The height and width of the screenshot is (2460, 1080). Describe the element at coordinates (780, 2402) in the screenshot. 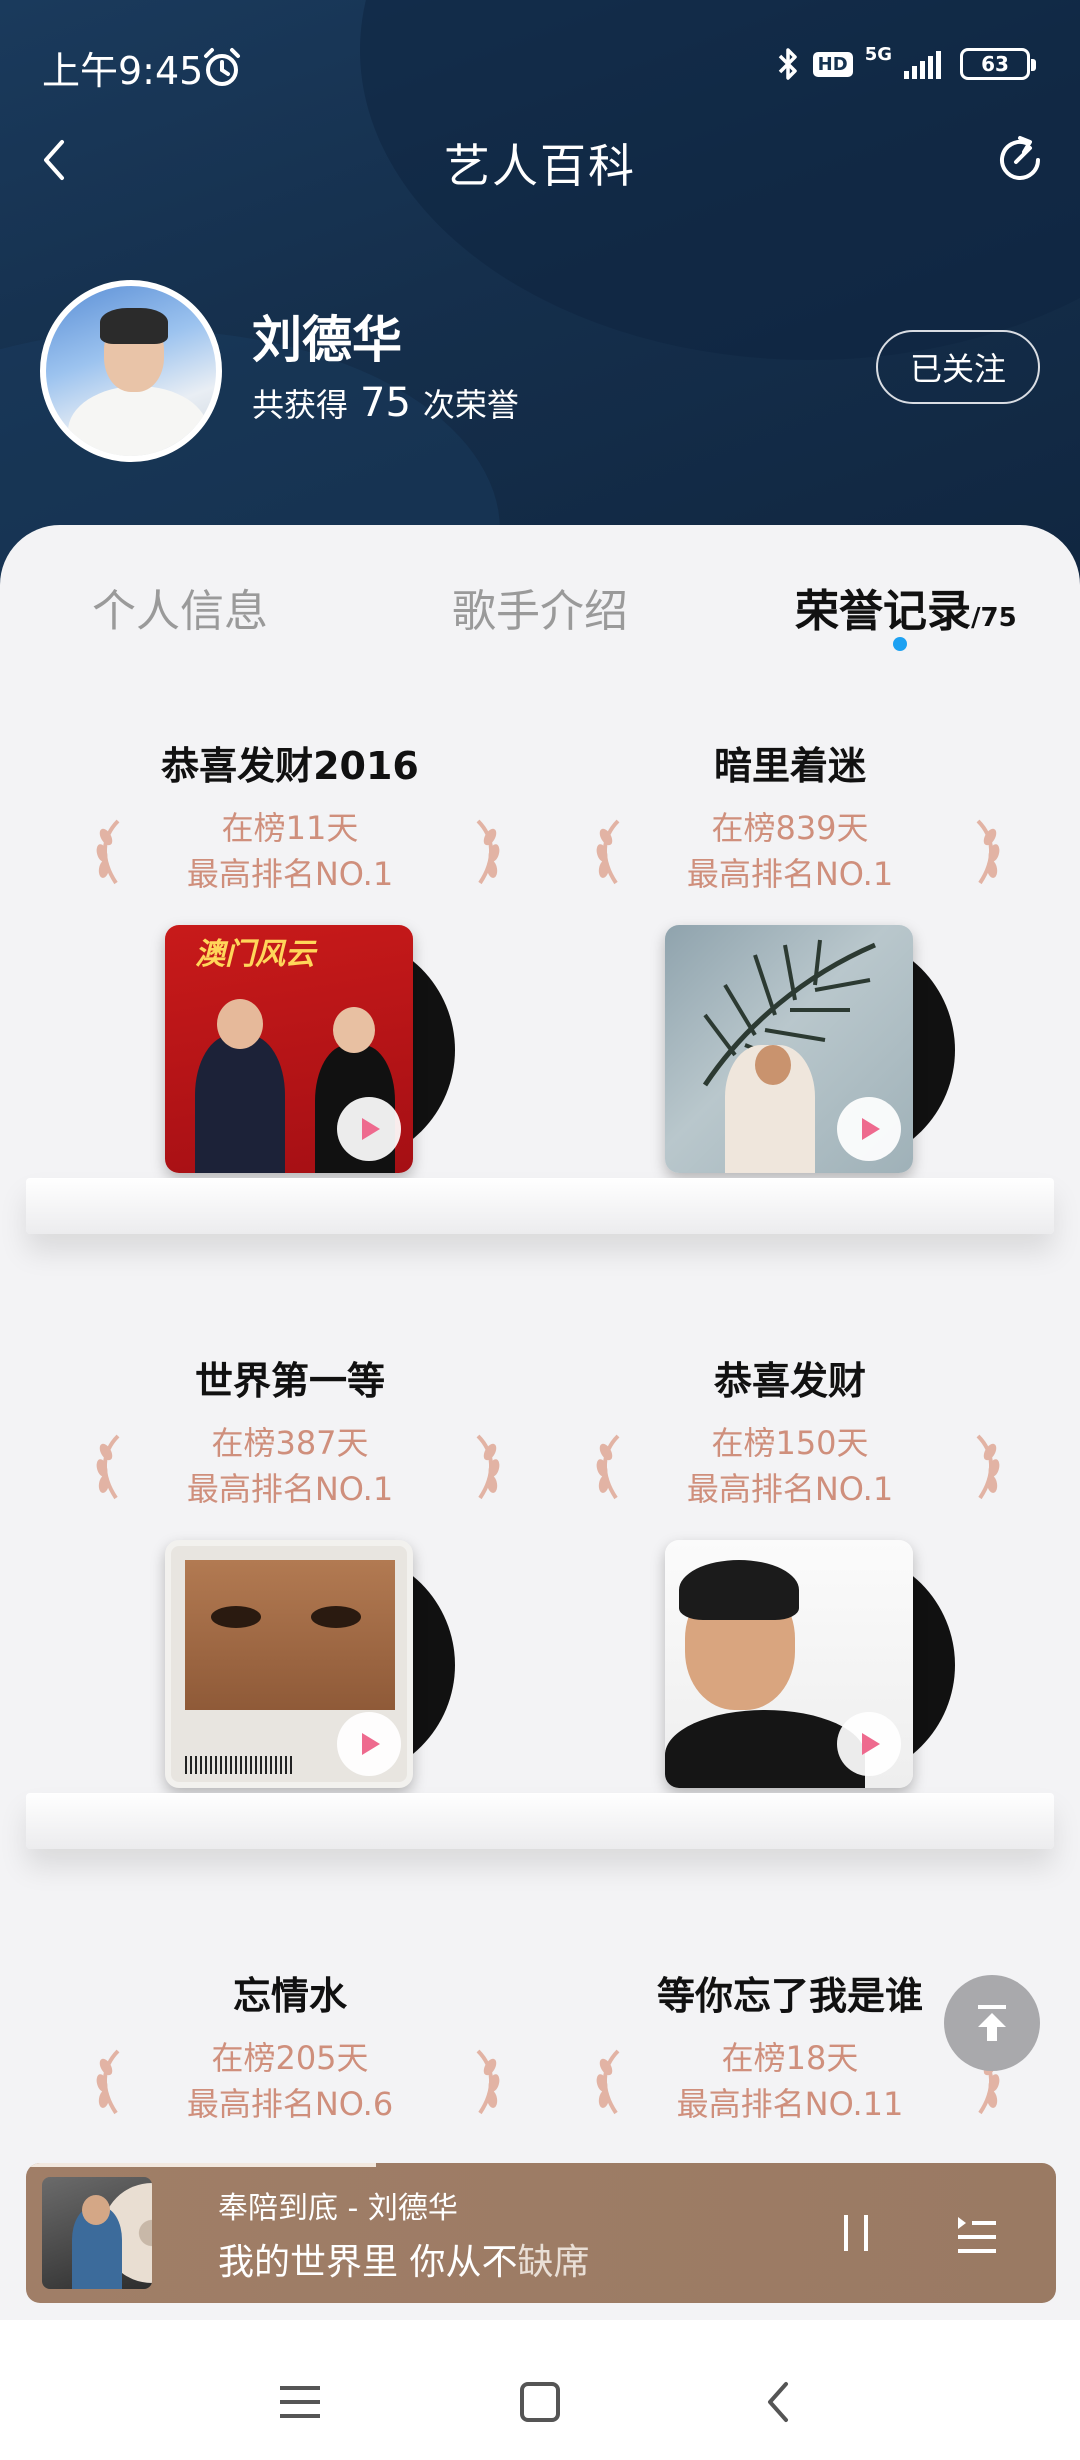

I see `system-back-icon` at that location.